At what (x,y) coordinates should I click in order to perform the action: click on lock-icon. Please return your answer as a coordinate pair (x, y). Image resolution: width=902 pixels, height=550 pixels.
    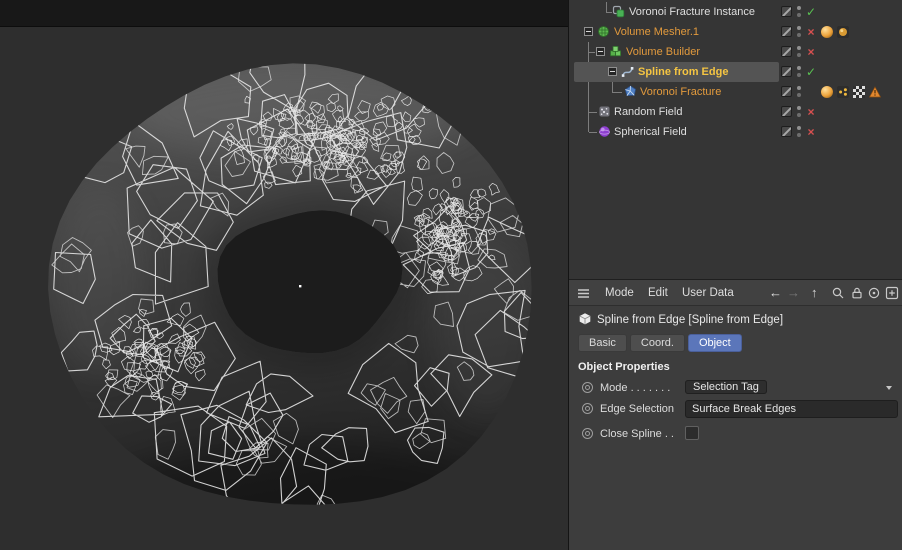
    Looking at the image, I should click on (857, 293).